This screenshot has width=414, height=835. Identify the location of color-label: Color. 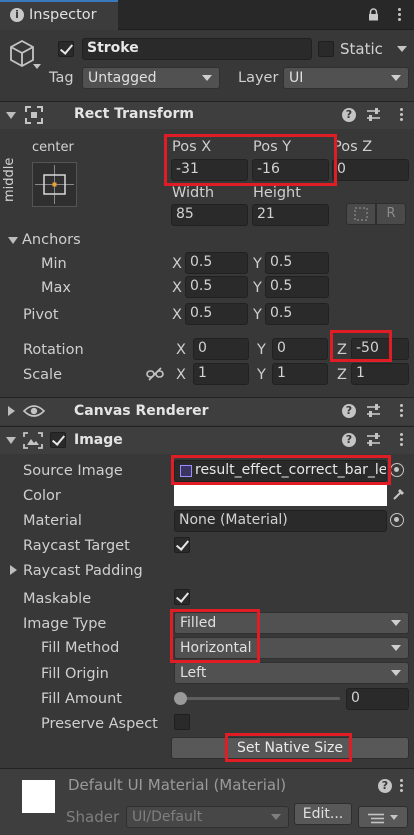
(42, 496).